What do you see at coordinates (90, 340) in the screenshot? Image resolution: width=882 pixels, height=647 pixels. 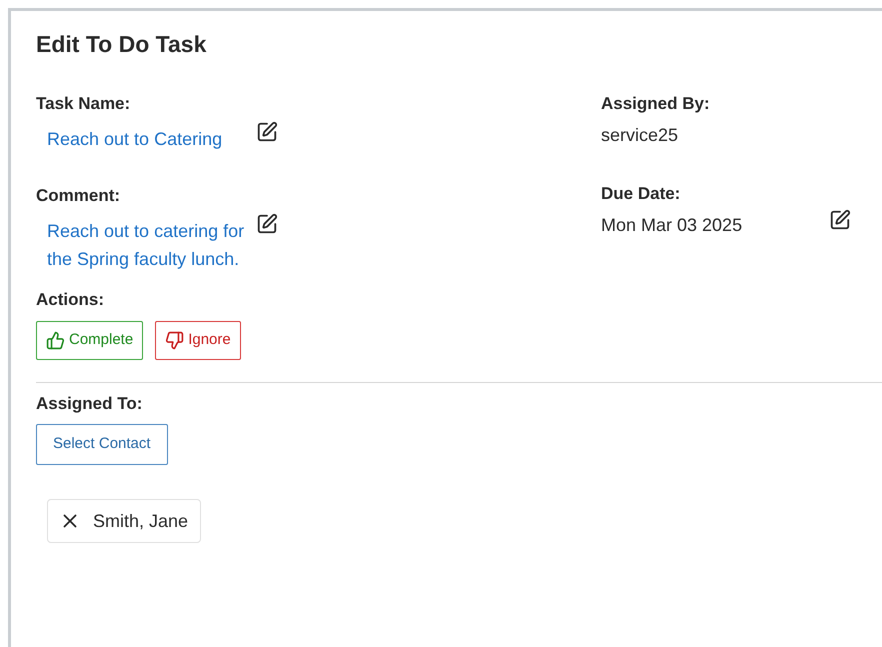 I see `complete-button: Complete` at bounding box center [90, 340].